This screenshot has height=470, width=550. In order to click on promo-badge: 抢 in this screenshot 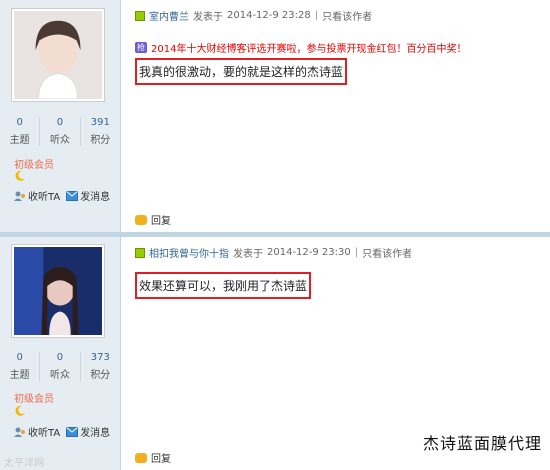, I will do `click(141, 47)`.